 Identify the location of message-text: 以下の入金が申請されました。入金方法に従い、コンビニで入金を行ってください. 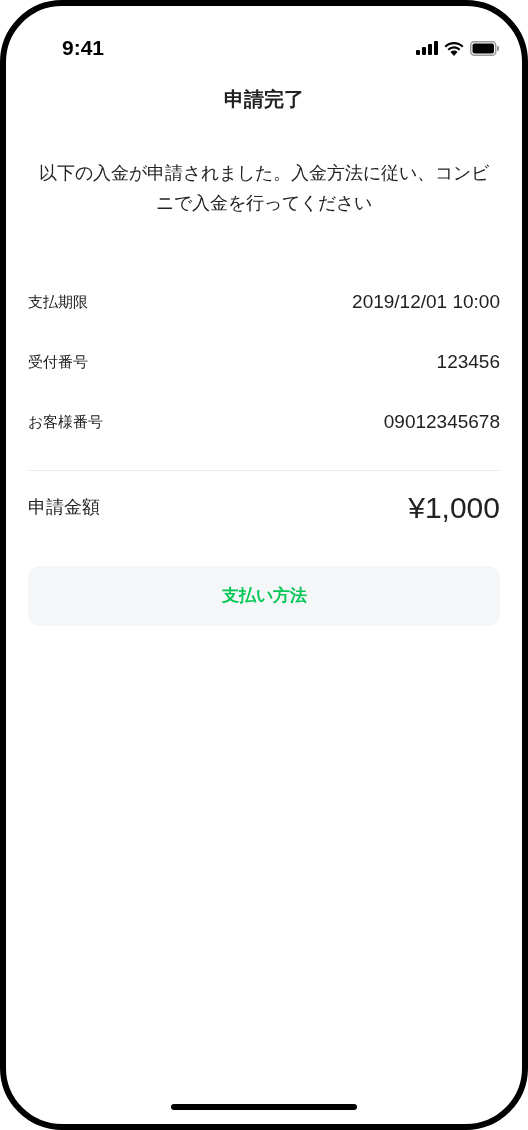
(264, 188).